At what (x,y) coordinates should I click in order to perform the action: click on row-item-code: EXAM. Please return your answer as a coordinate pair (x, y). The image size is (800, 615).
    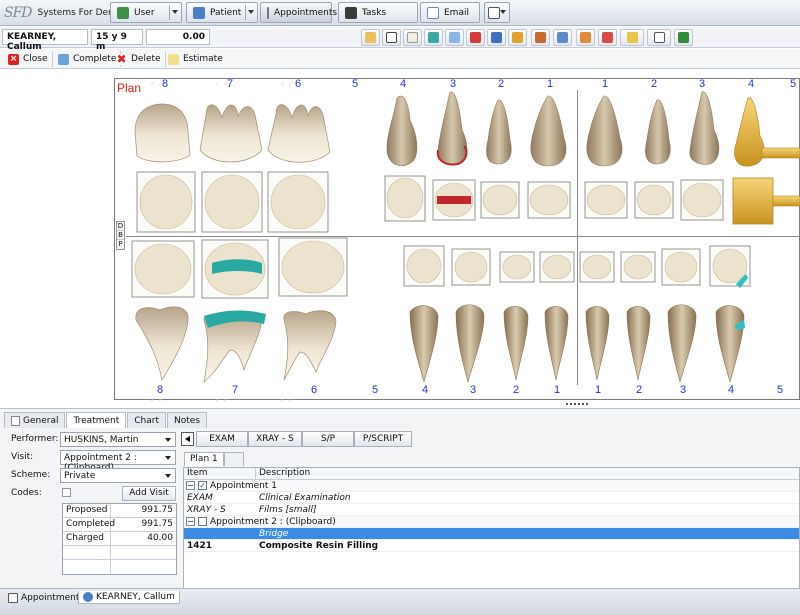
    Looking at the image, I should click on (200, 497).